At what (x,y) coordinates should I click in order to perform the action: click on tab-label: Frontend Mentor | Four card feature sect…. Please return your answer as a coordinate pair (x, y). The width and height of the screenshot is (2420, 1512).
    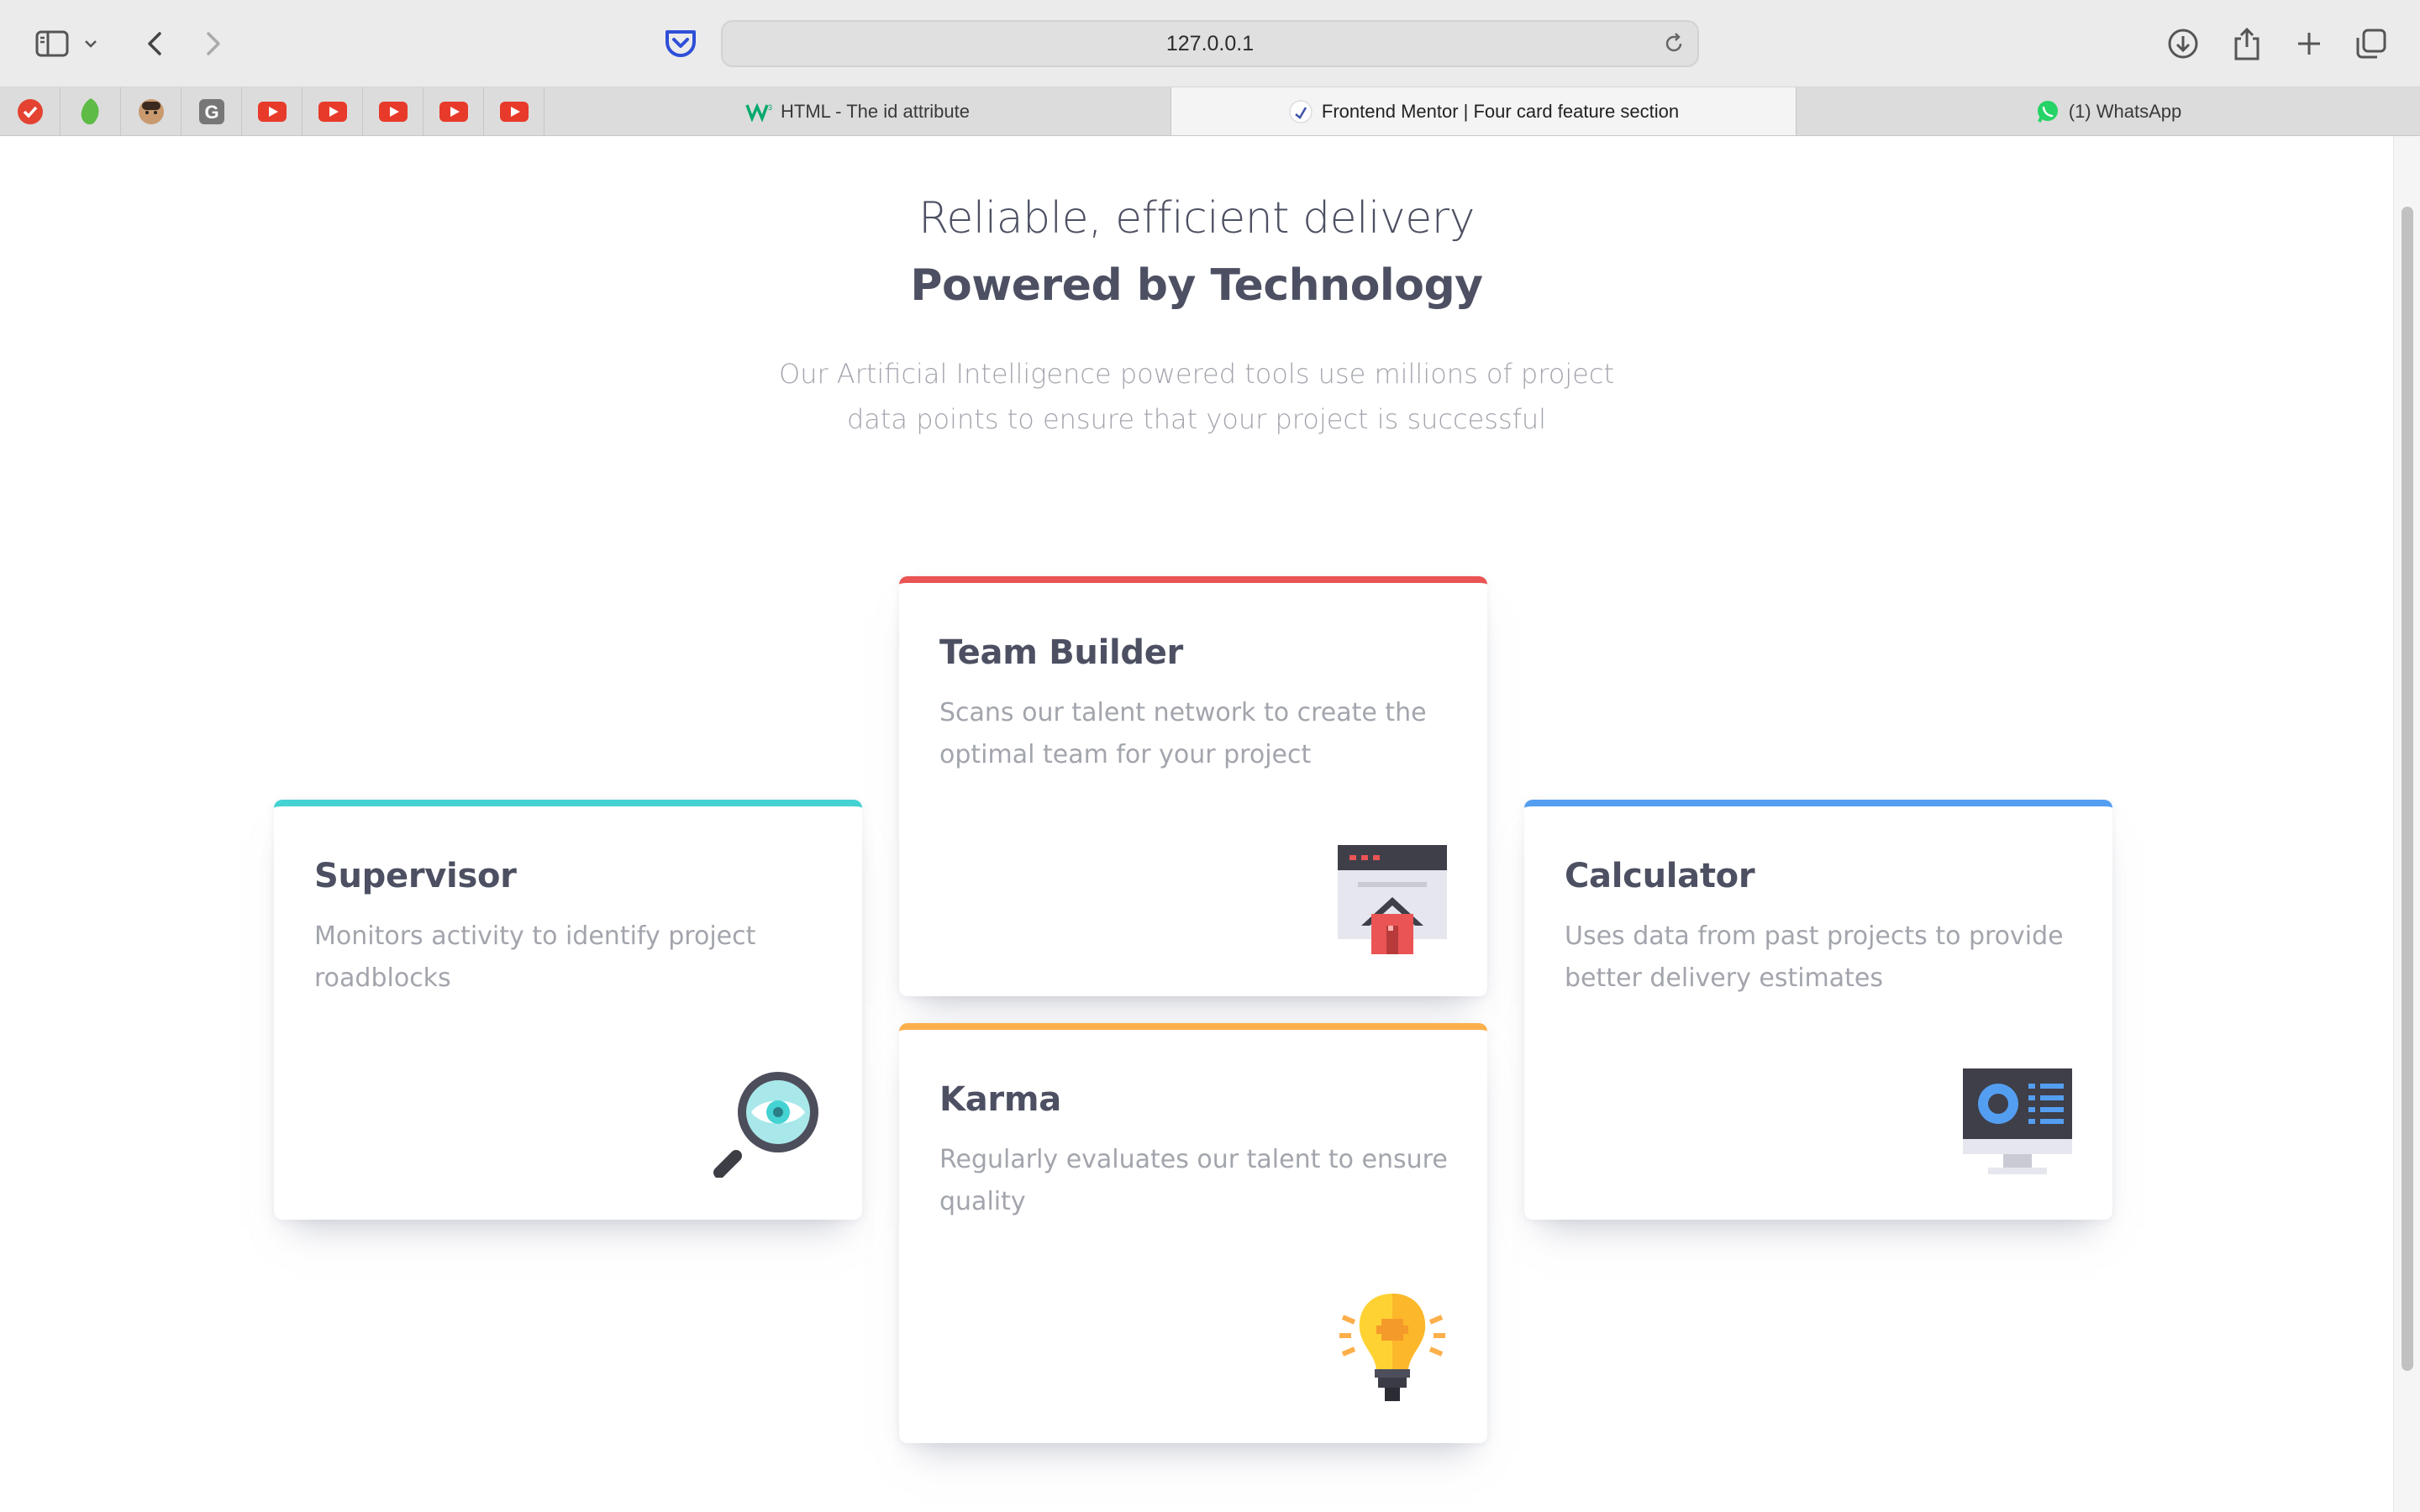
    Looking at the image, I should click on (1500, 111).